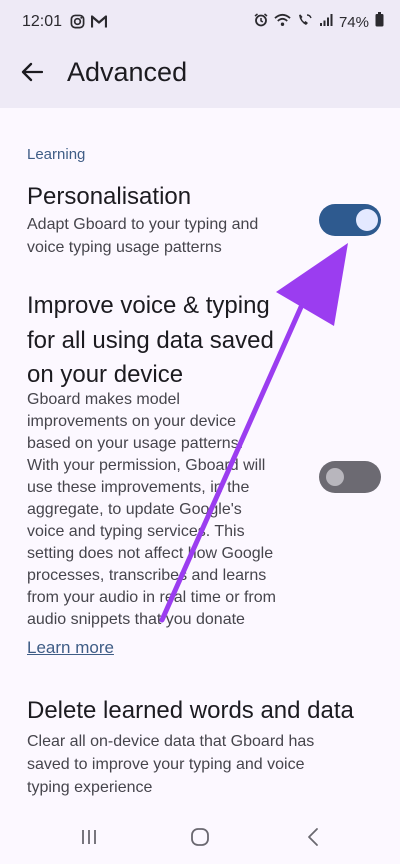  What do you see at coordinates (353, 22) in the screenshot?
I see `battery-percent: 74%` at bounding box center [353, 22].